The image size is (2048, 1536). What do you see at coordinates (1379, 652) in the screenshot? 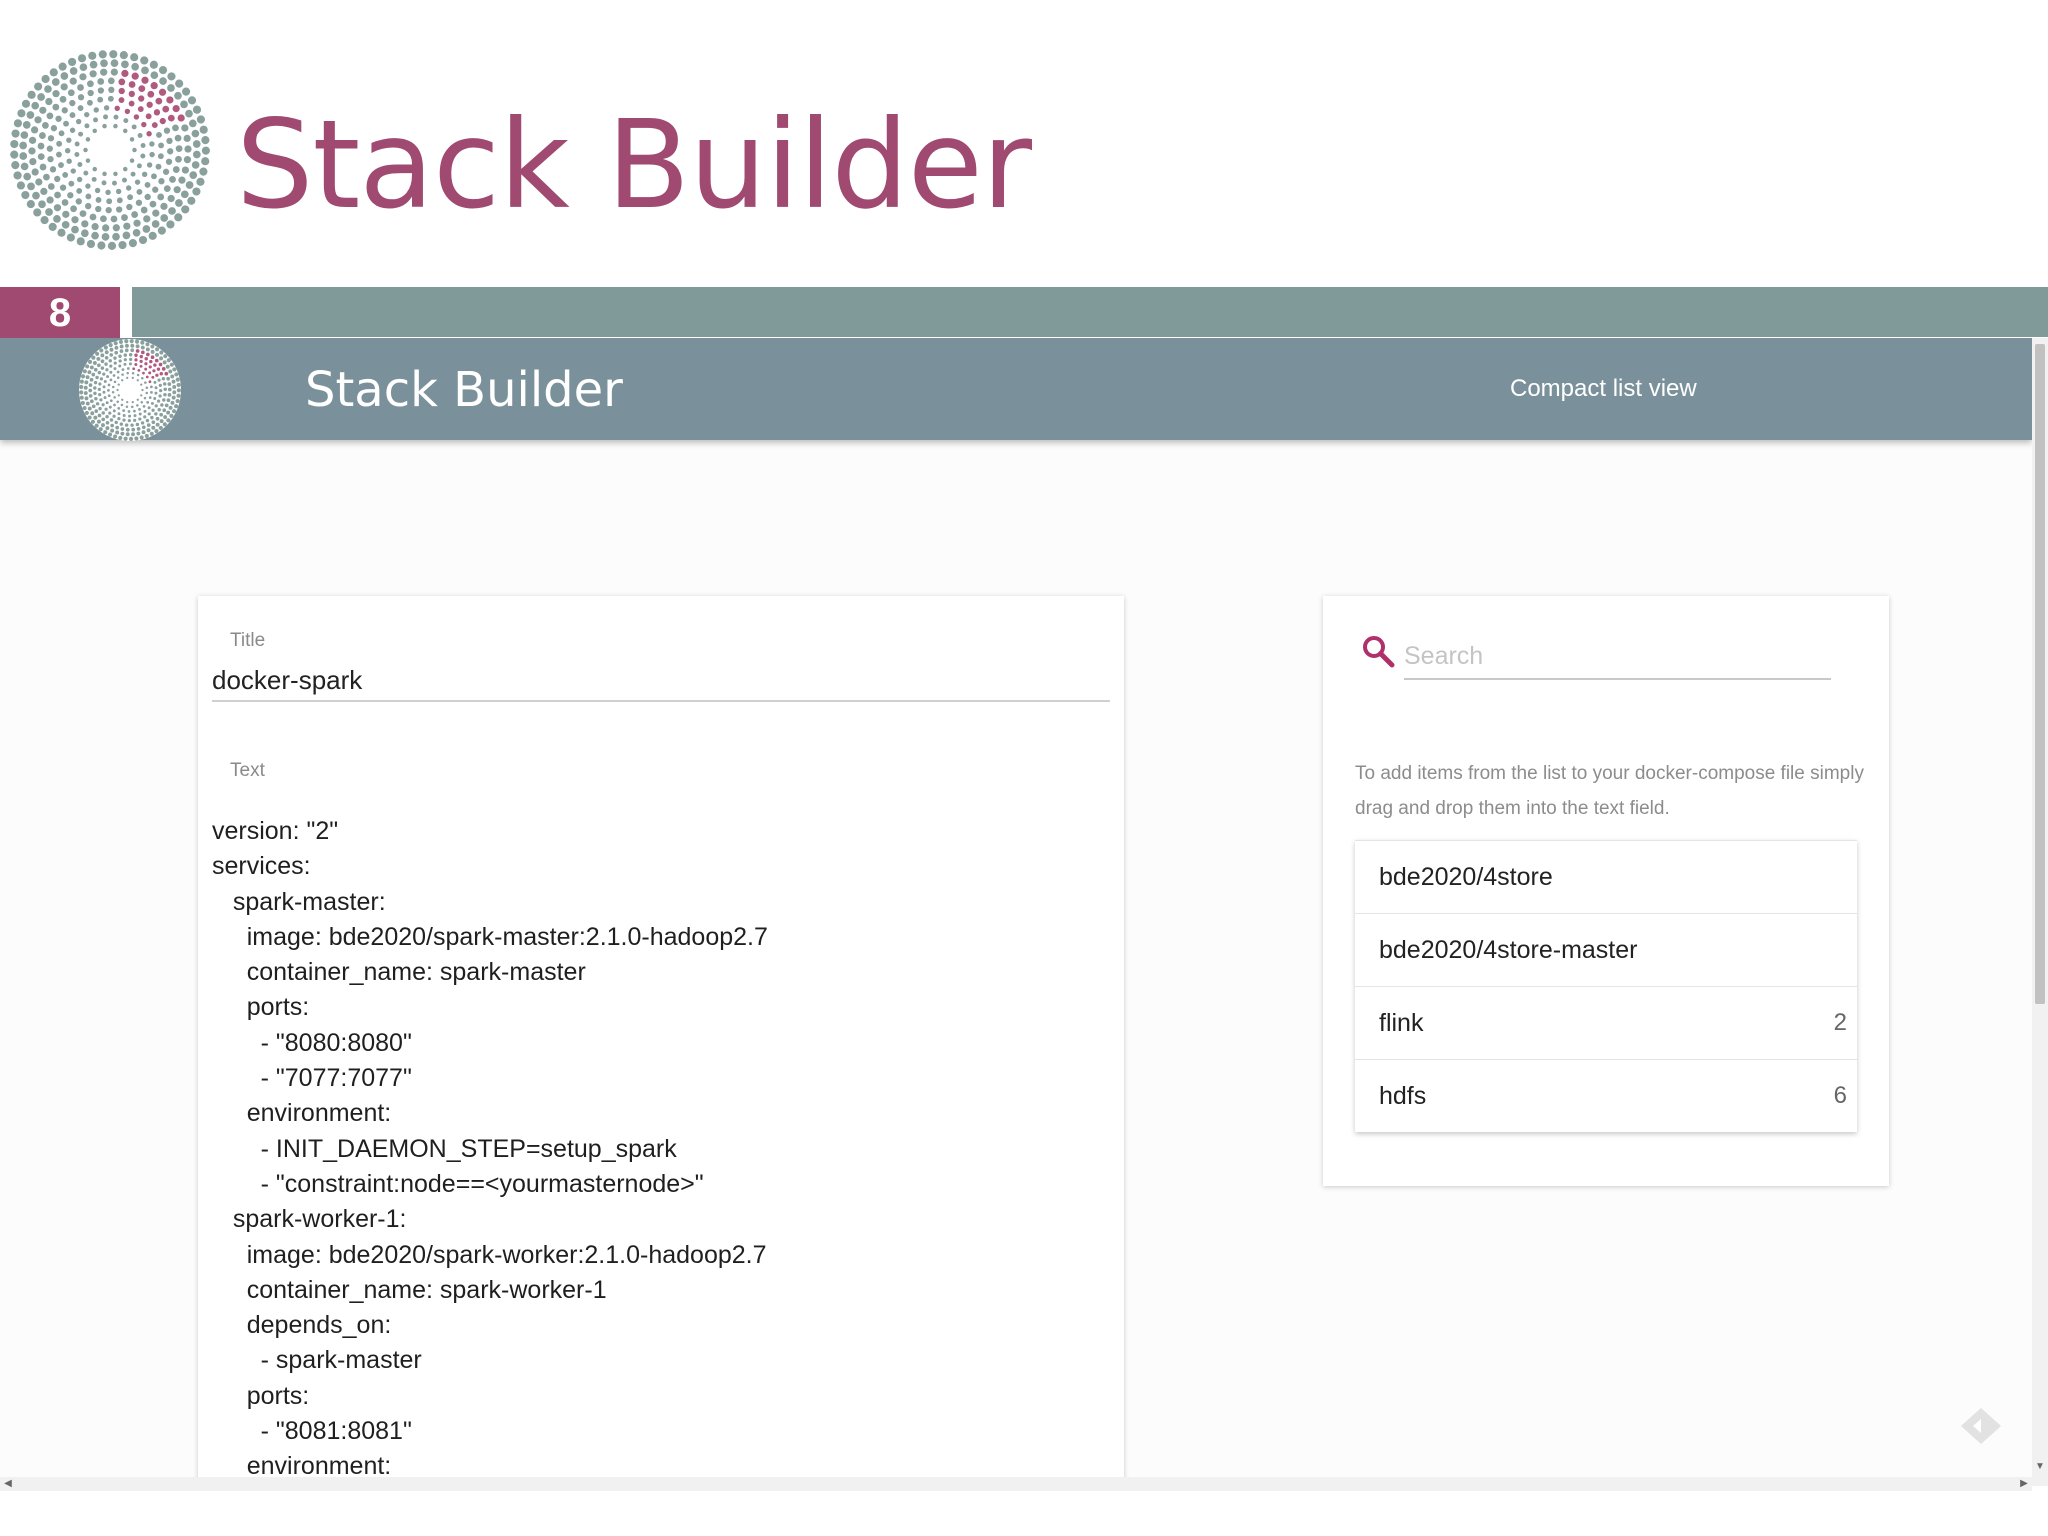
I see `search-icon` at bounding box center [1379, 652].